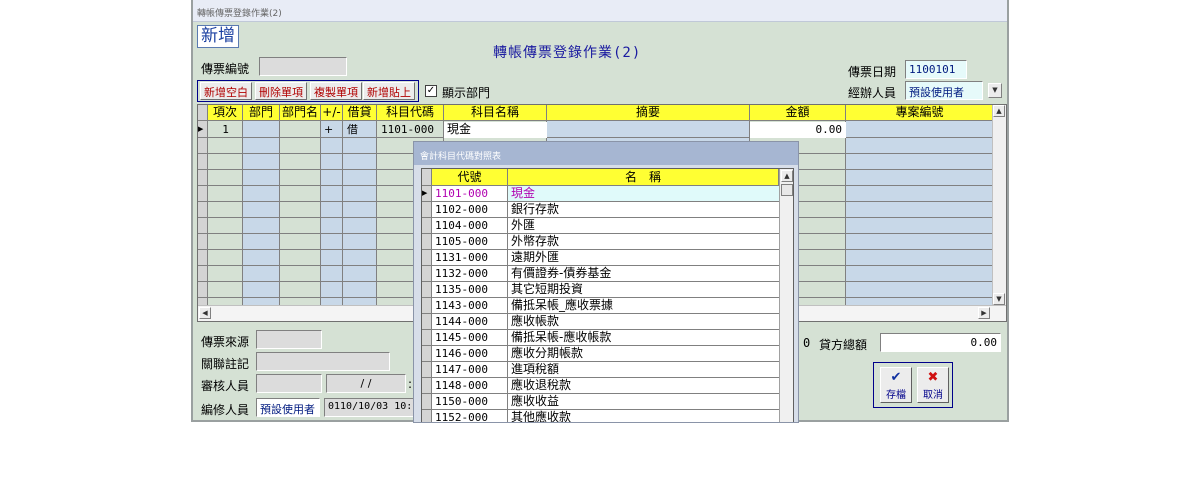 This screenshot has width=1200, height=500. Describe the element at coordinates (410, 113) in the screenshot. I see `grid-header-account-code: 科目代碼` at that location.